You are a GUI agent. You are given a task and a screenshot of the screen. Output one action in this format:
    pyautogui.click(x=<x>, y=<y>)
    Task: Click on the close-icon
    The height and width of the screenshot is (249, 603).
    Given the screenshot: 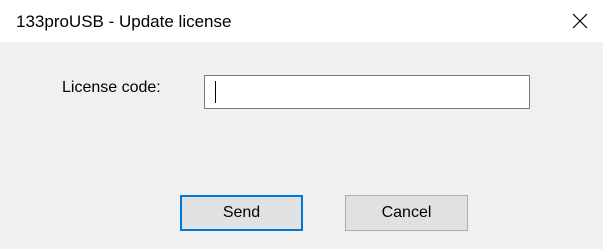 What is the action you would take?
    pyautogui.click(x=580, y=21)
    